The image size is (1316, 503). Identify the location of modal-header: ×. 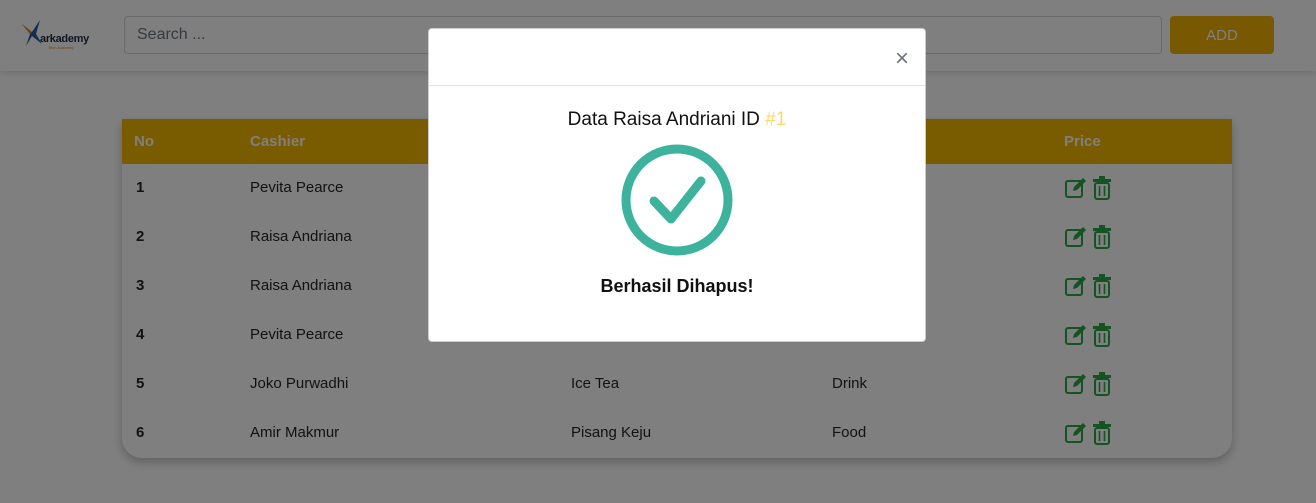
(677, 57).